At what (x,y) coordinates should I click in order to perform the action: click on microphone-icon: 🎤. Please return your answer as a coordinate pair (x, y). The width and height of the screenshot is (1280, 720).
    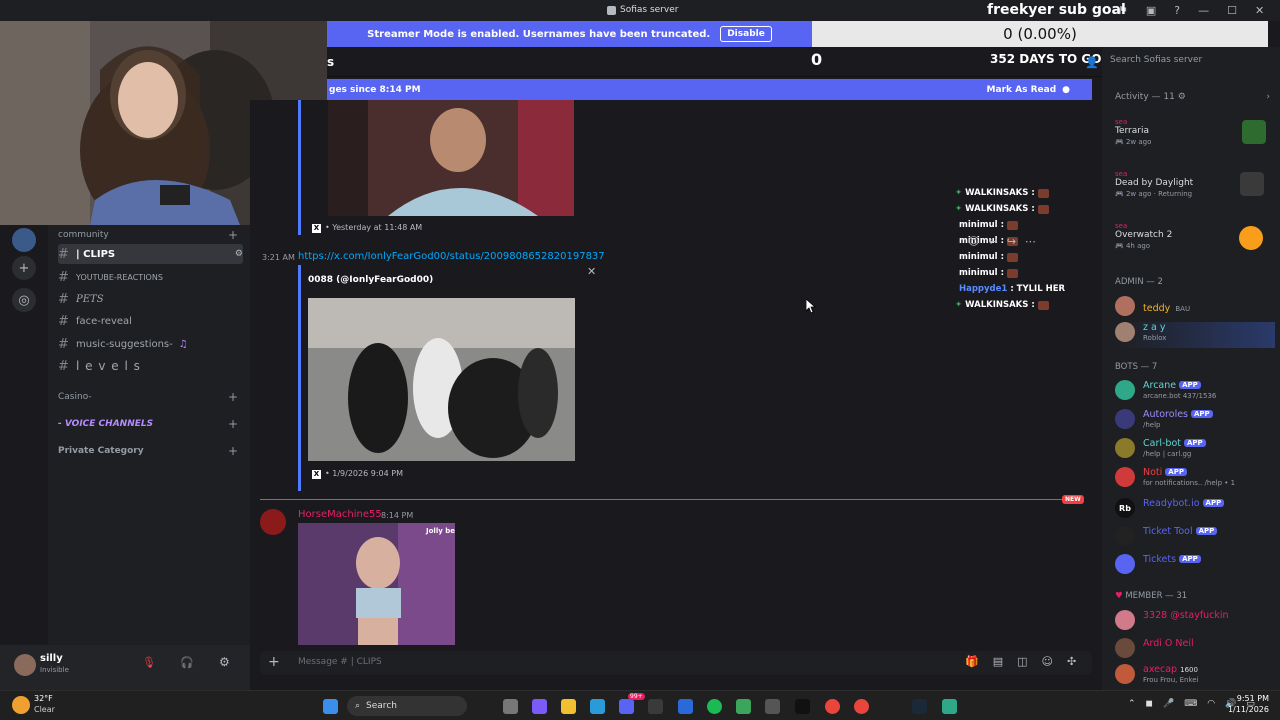
    Looking at the image, I should click on (1168, 704).